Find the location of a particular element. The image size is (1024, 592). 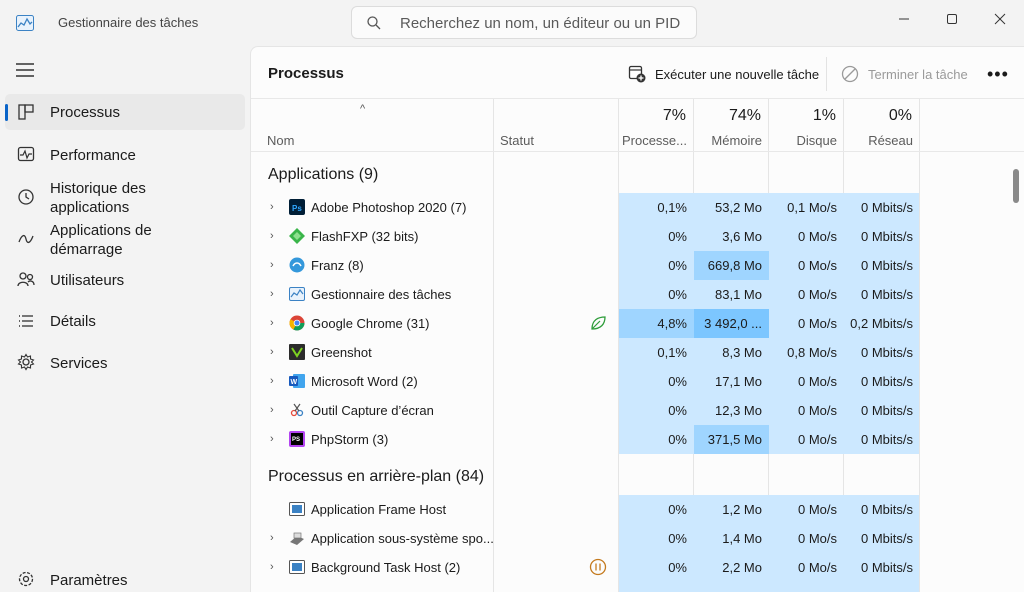

services-icon is located at coordinates (26, 362).